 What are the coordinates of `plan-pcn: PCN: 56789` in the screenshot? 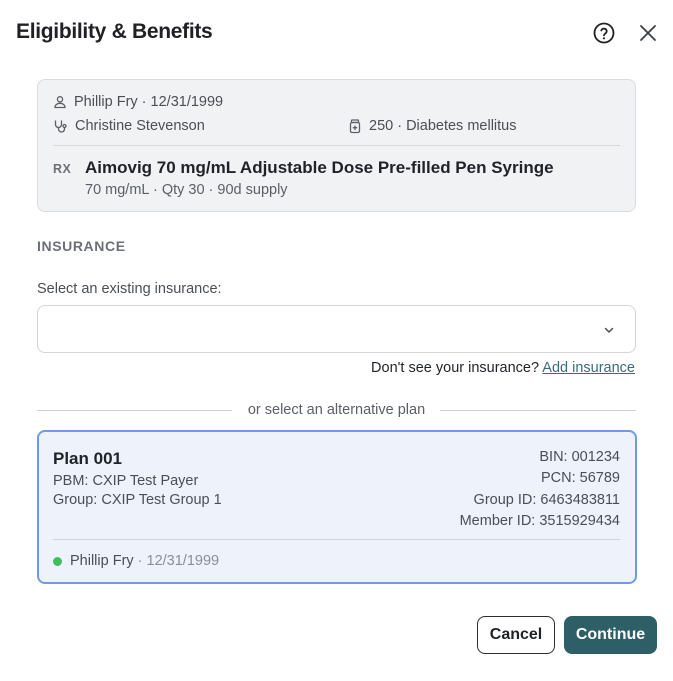 It's located at (580, 478).